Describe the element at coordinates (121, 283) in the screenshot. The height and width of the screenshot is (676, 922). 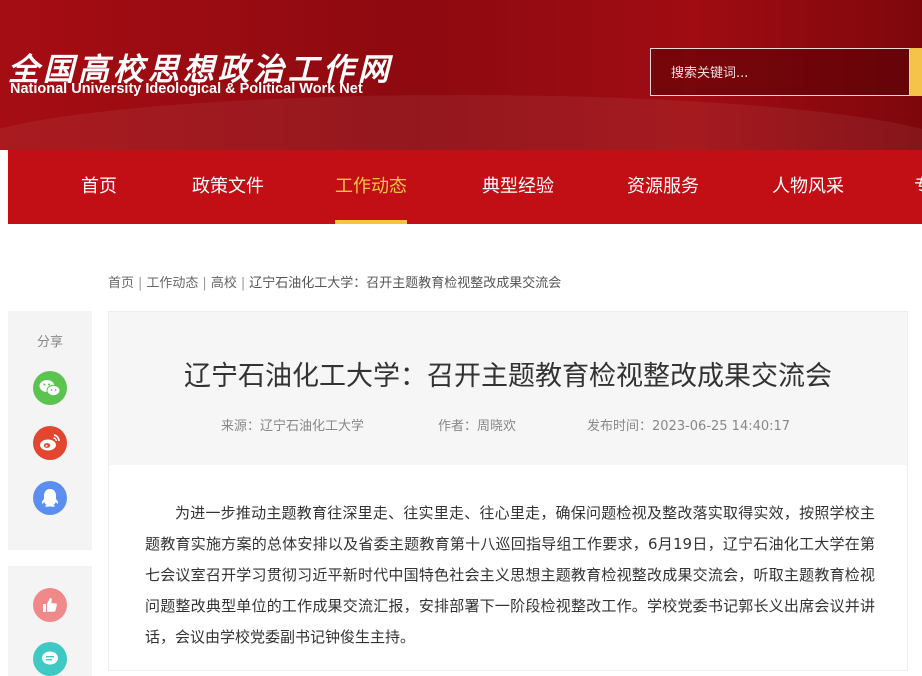
I see `breadcrumb-home: 首页` at that location.